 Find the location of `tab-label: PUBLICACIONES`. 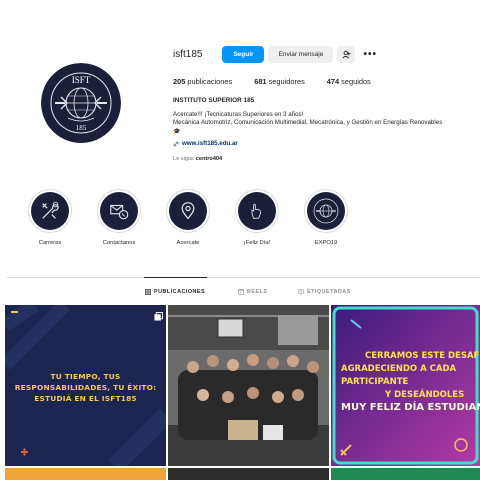

tab-label: PUBLICACIONES is located at coordinates (180, 292).